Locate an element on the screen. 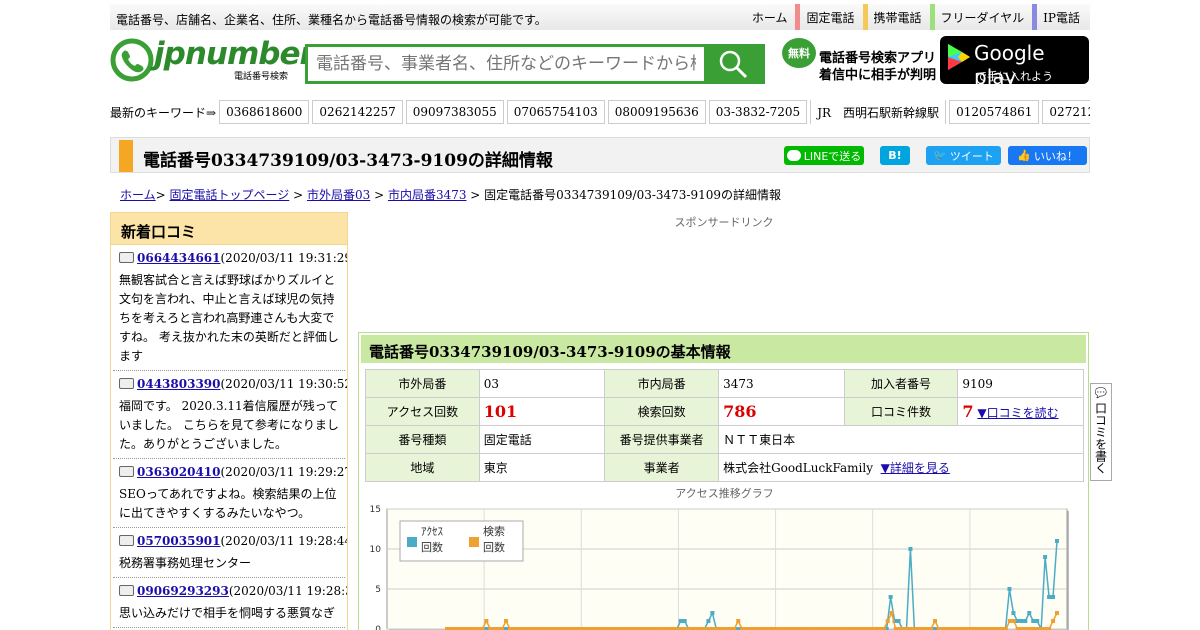  review-text: SEOってあれですよね。検索結果の上位に出てきやすくするみたいなやつ。 is located at coordinates (228, 503).